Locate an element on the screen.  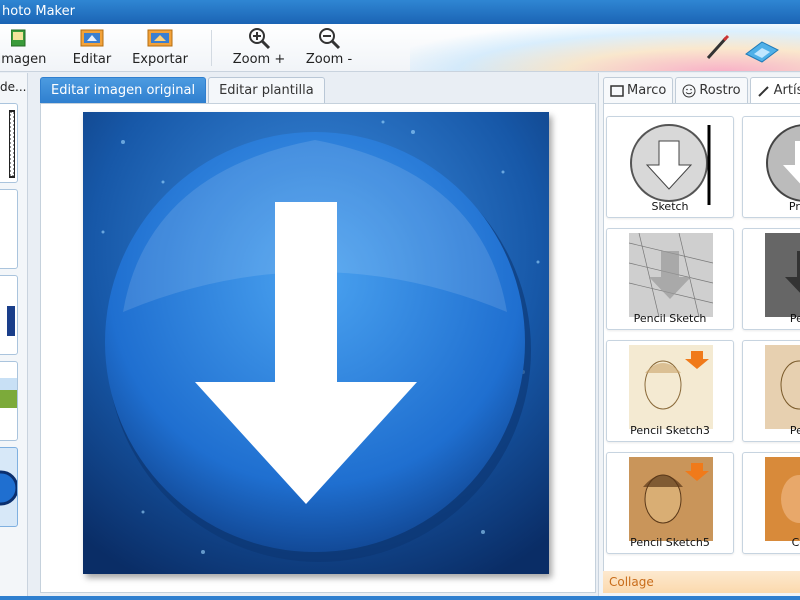
editor-tabs: Editar imagen original Editar plantilla is located at coordinates (183, 90).